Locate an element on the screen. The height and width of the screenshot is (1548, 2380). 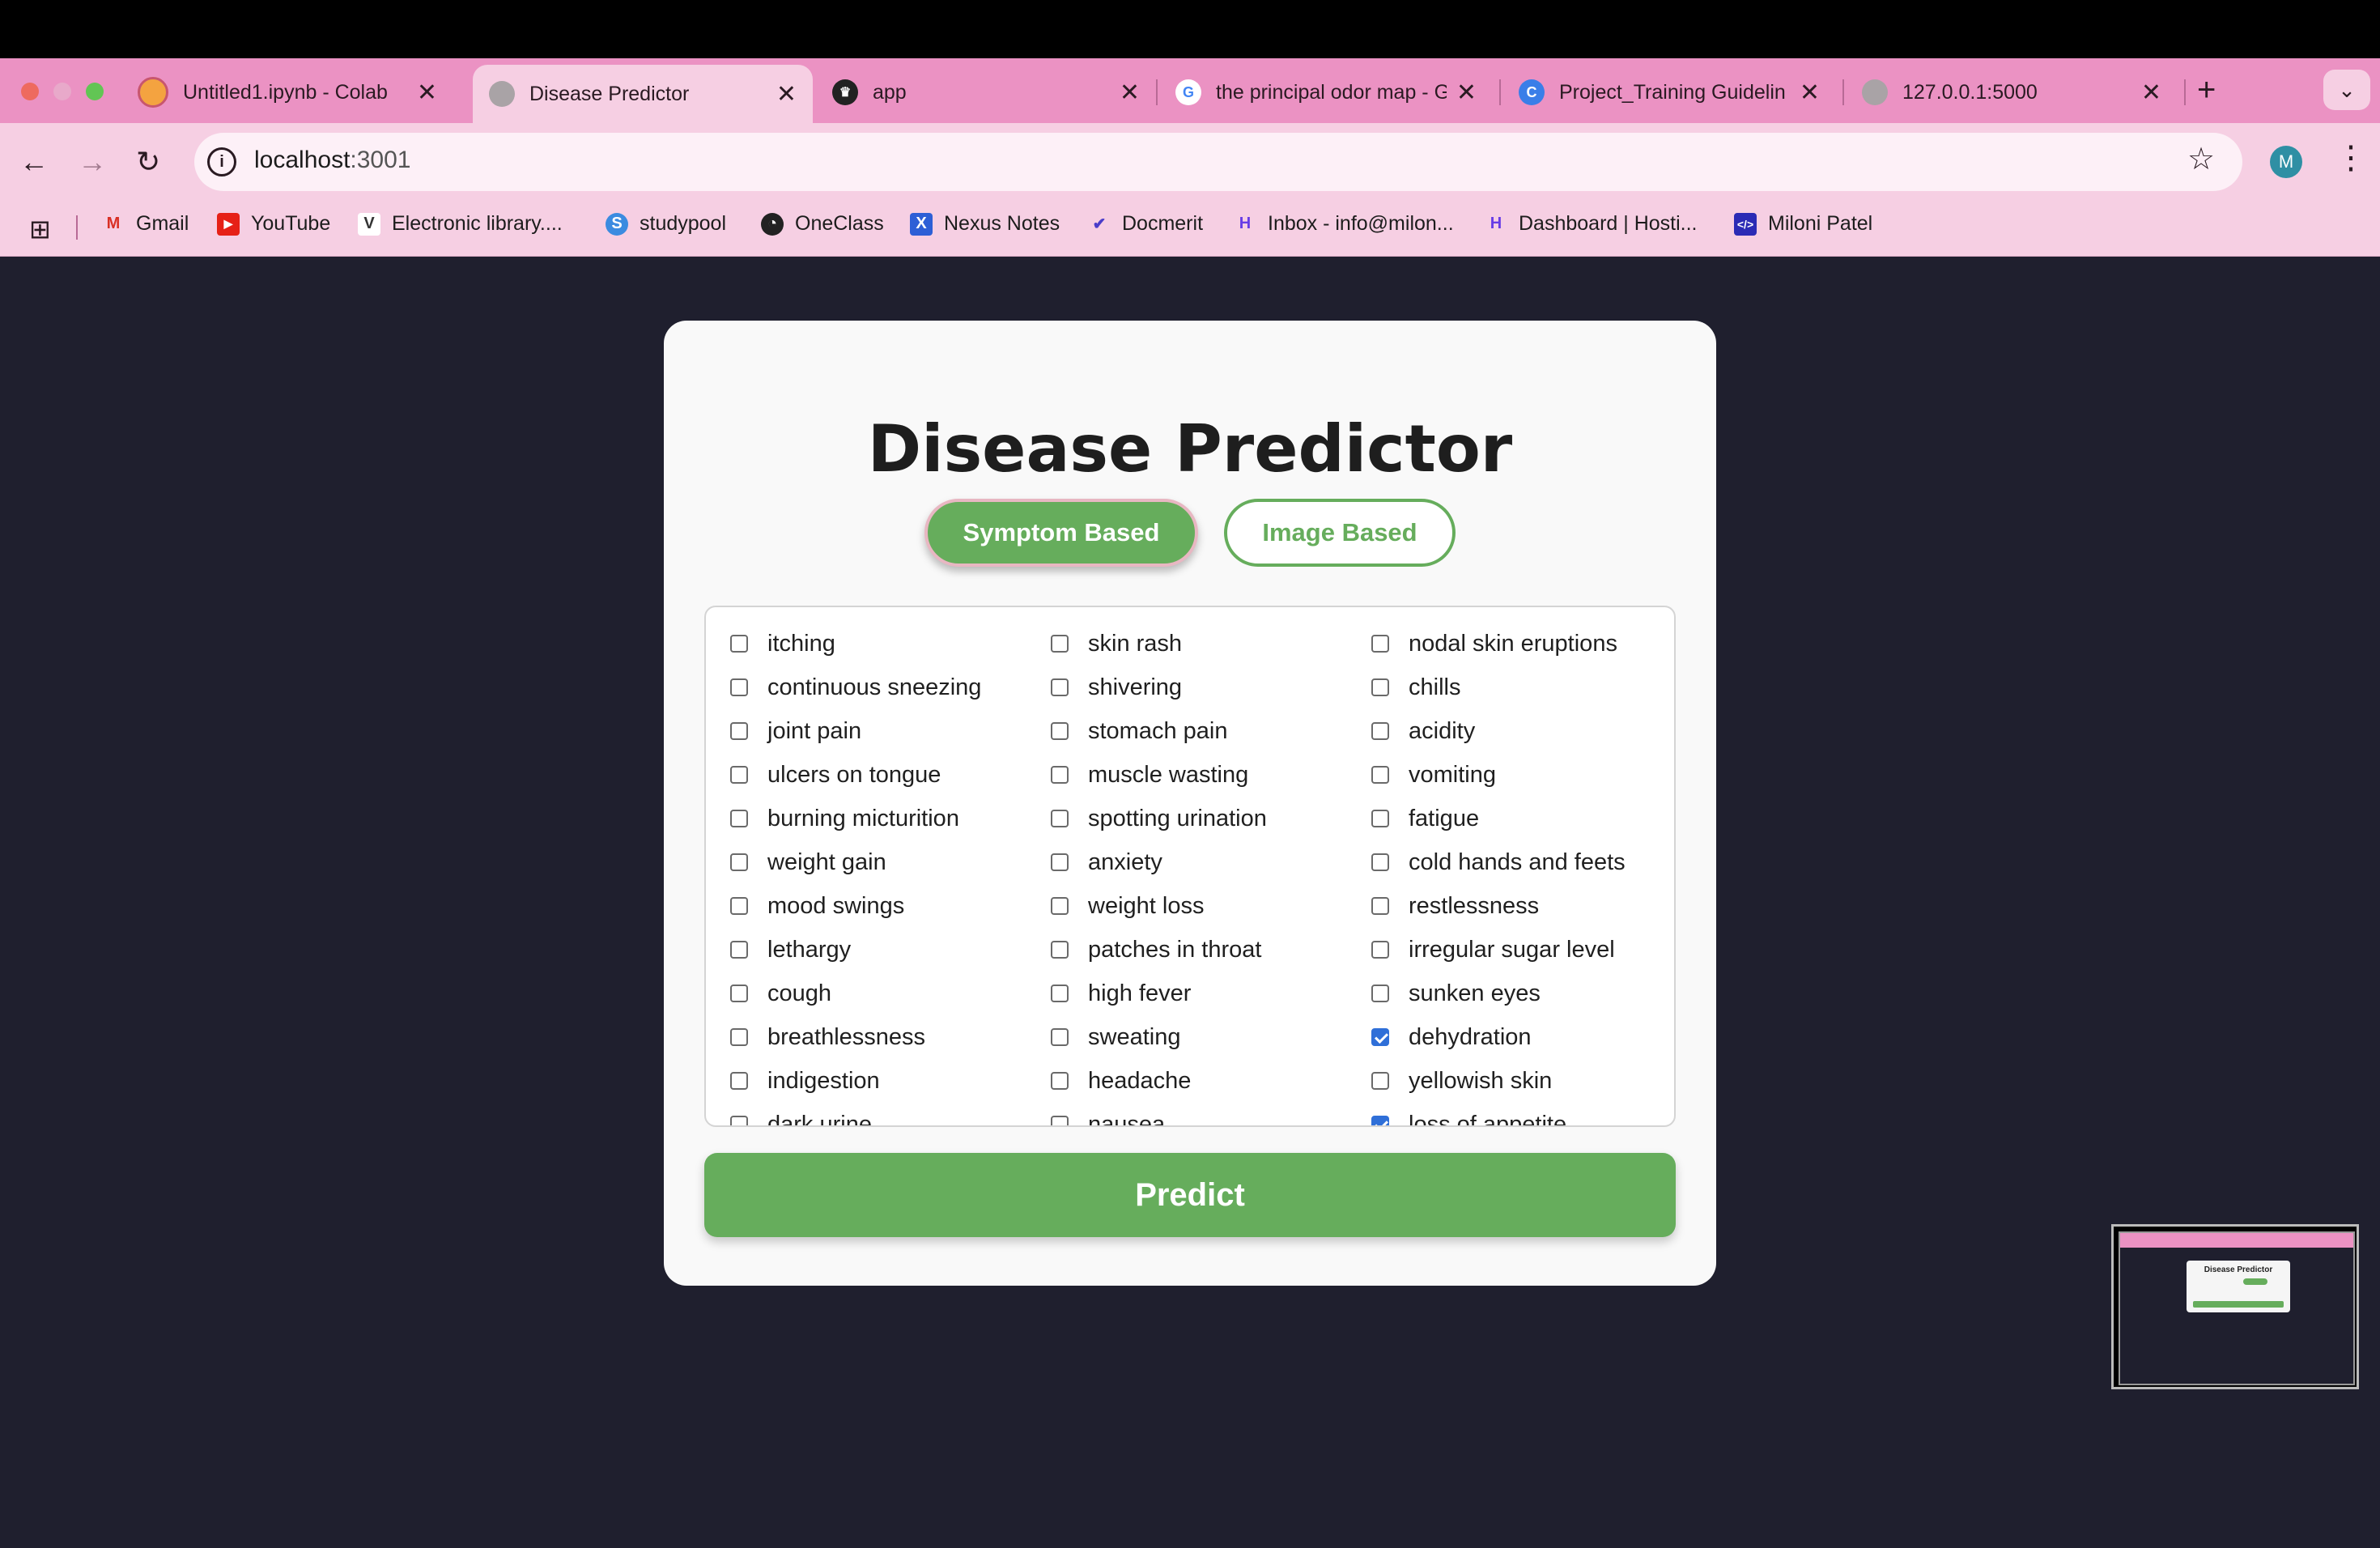
symptom-option: irregular sugar level is located at coordinates (1522, 950).